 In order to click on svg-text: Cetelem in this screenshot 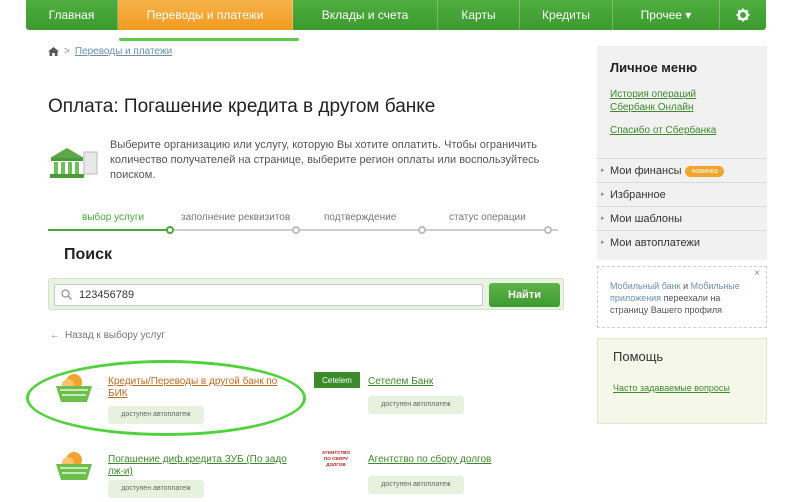, I will do `click(337, 380)`.